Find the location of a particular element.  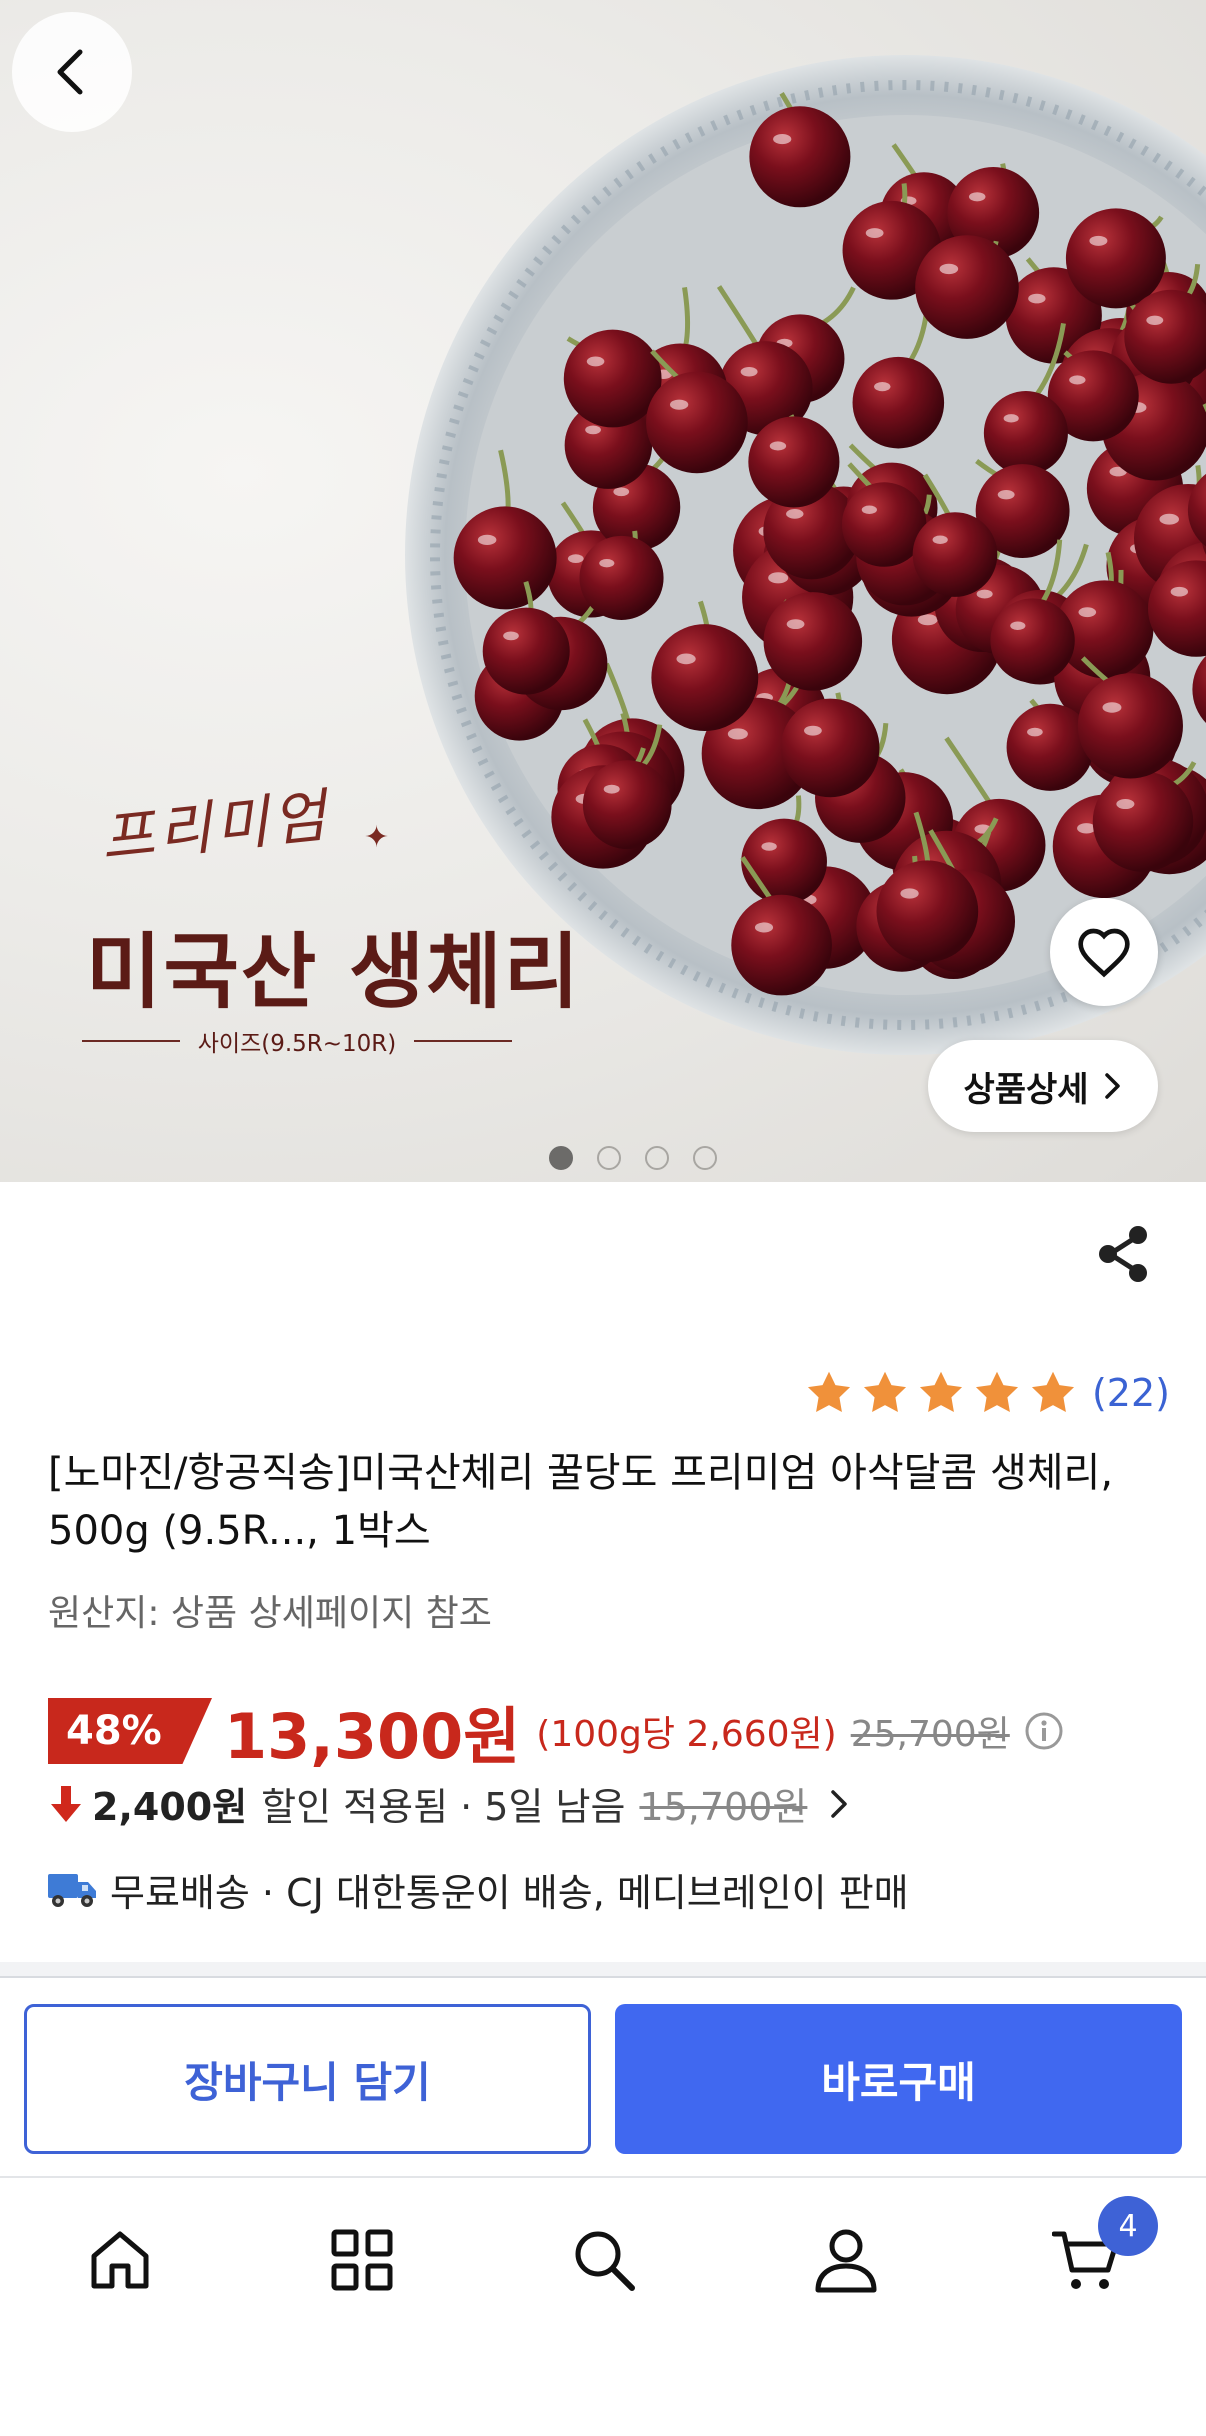

nav-search is located at coordinates (604, 2260).